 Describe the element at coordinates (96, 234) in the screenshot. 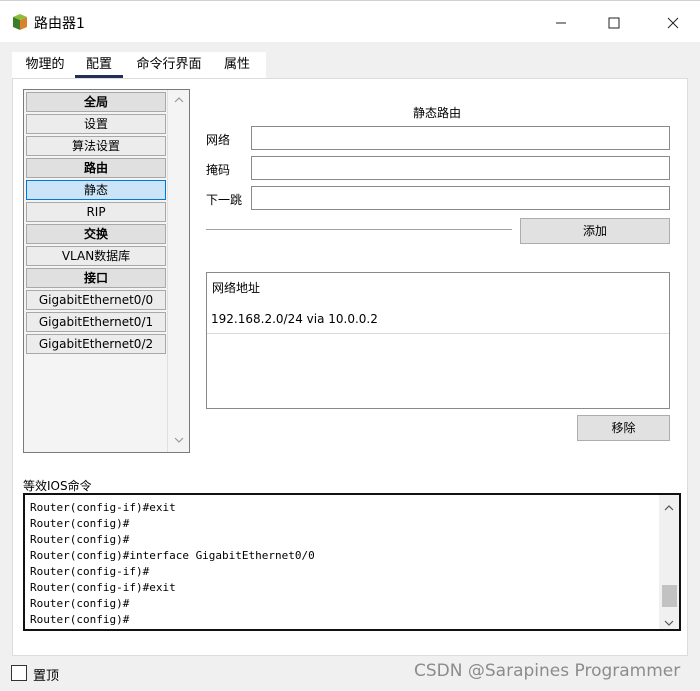

I see `nav-header-switching: 交换` at that location.